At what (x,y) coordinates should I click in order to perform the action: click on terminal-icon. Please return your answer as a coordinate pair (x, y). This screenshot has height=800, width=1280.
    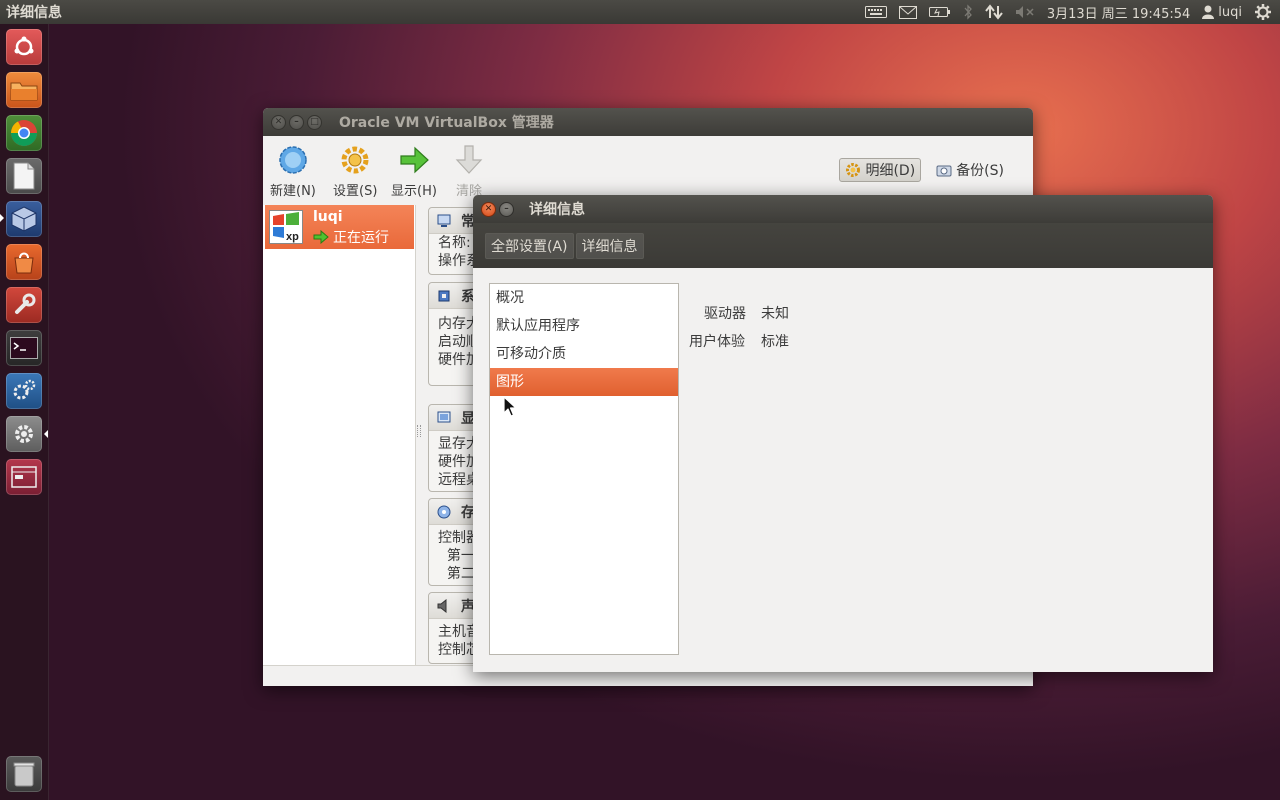
    Looking at the image, I should click on (24, 348).